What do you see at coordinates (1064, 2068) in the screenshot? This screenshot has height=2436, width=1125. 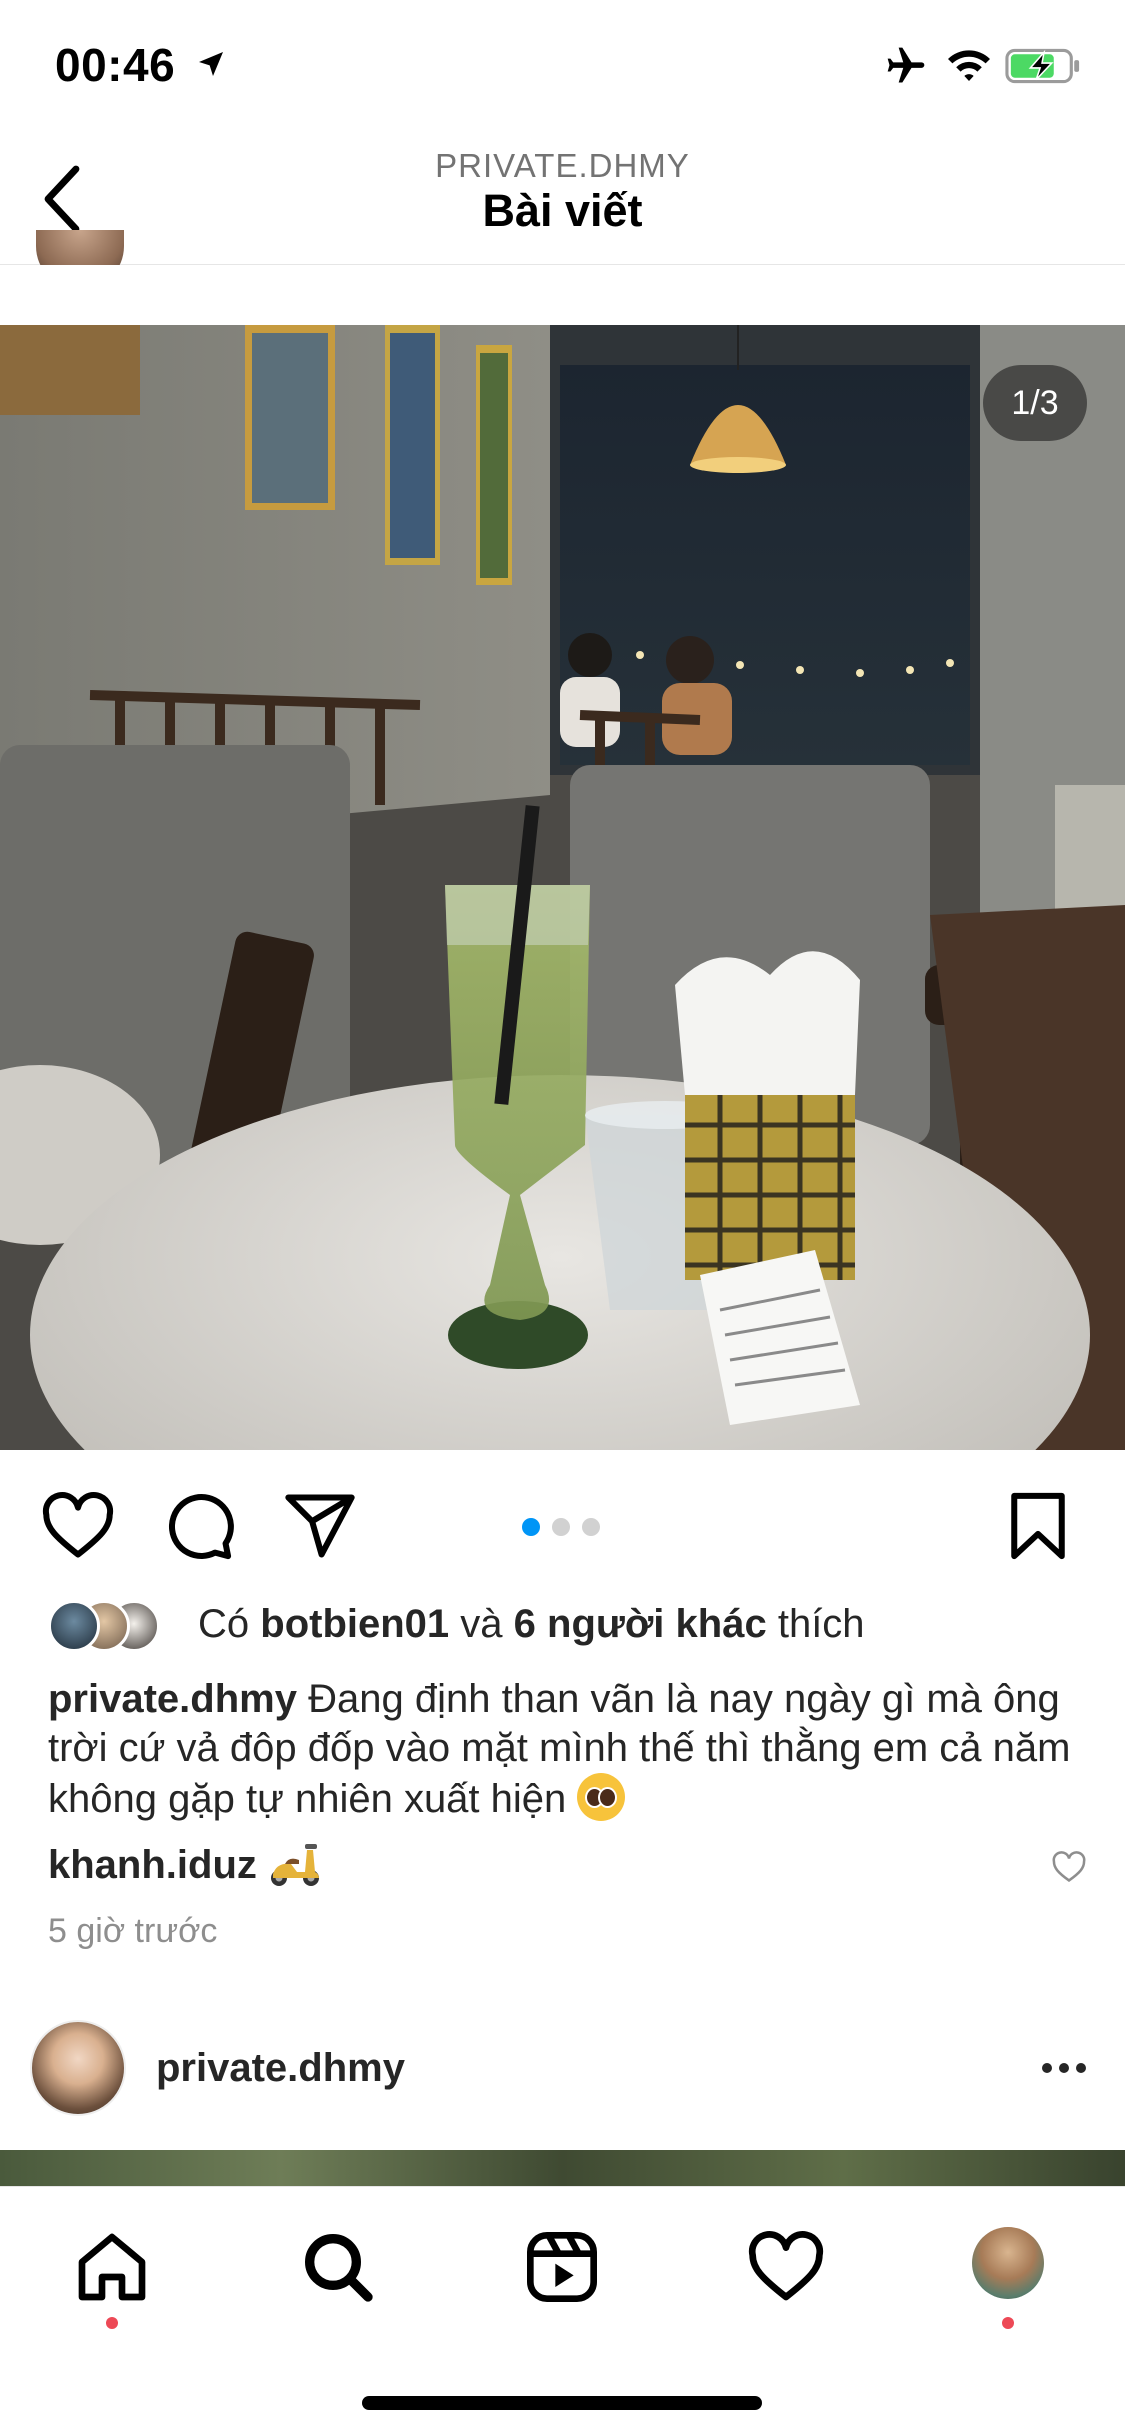 I see `more-options-icon` at bounding box center [1064, 2068].